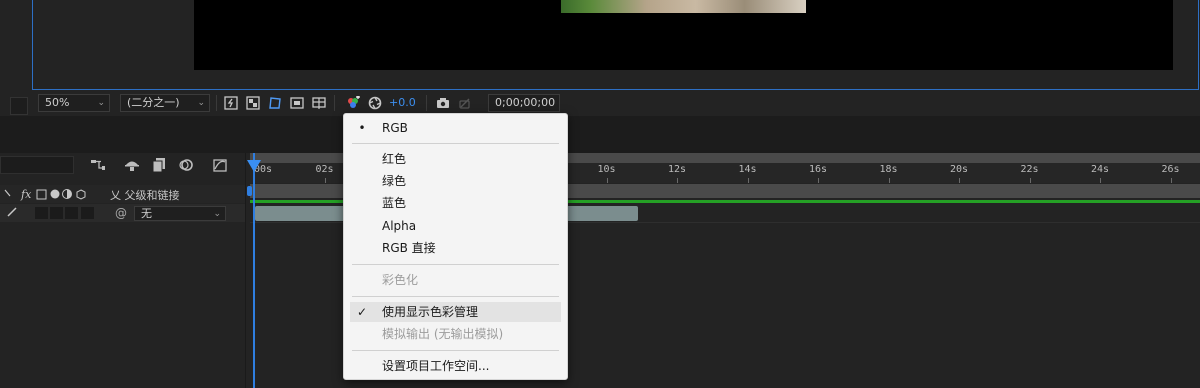 The image size is (1200, 388). I want to click on reset-exposure-icon, so click(375, 103).